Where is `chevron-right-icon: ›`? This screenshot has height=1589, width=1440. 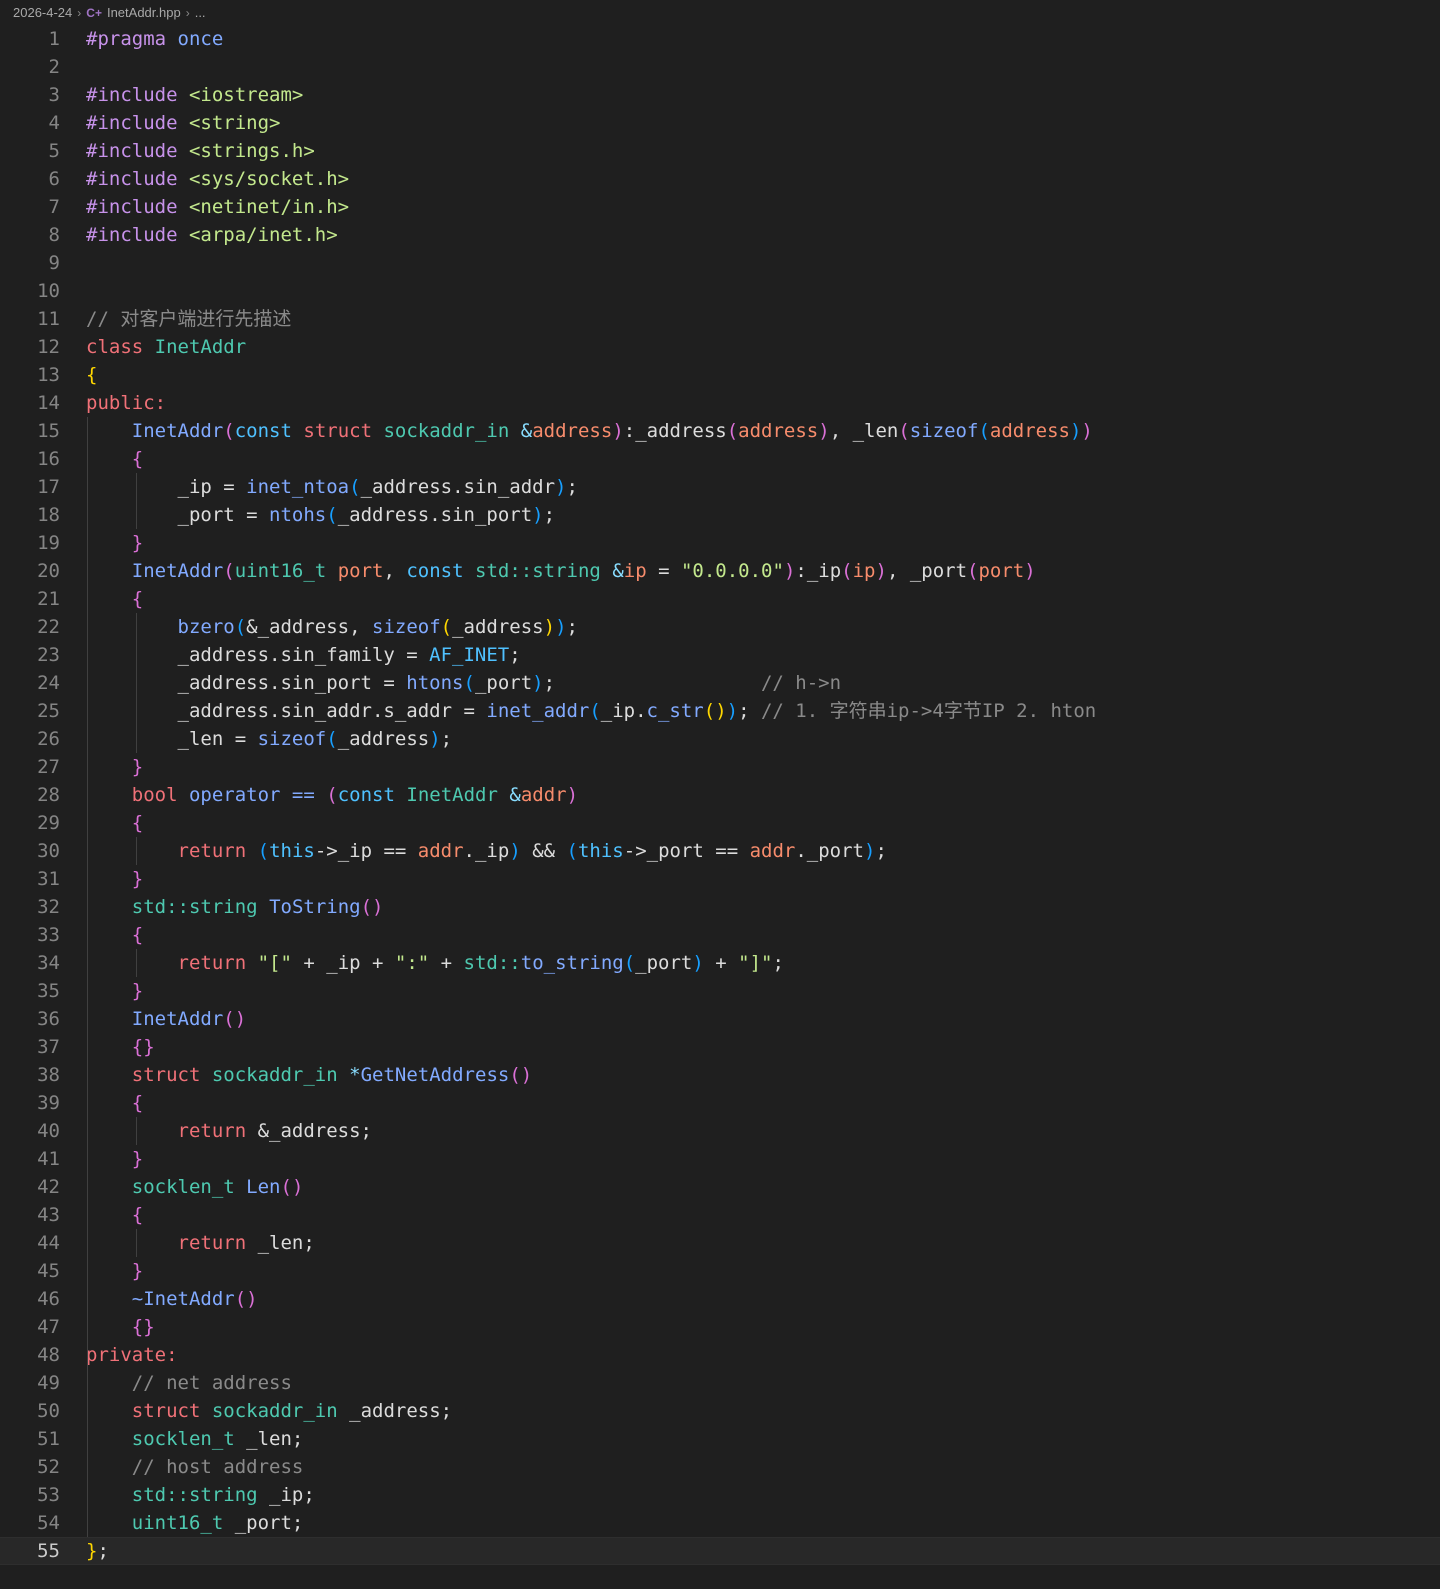
chevron-right-icon: › is located at coordinates (187, 12).